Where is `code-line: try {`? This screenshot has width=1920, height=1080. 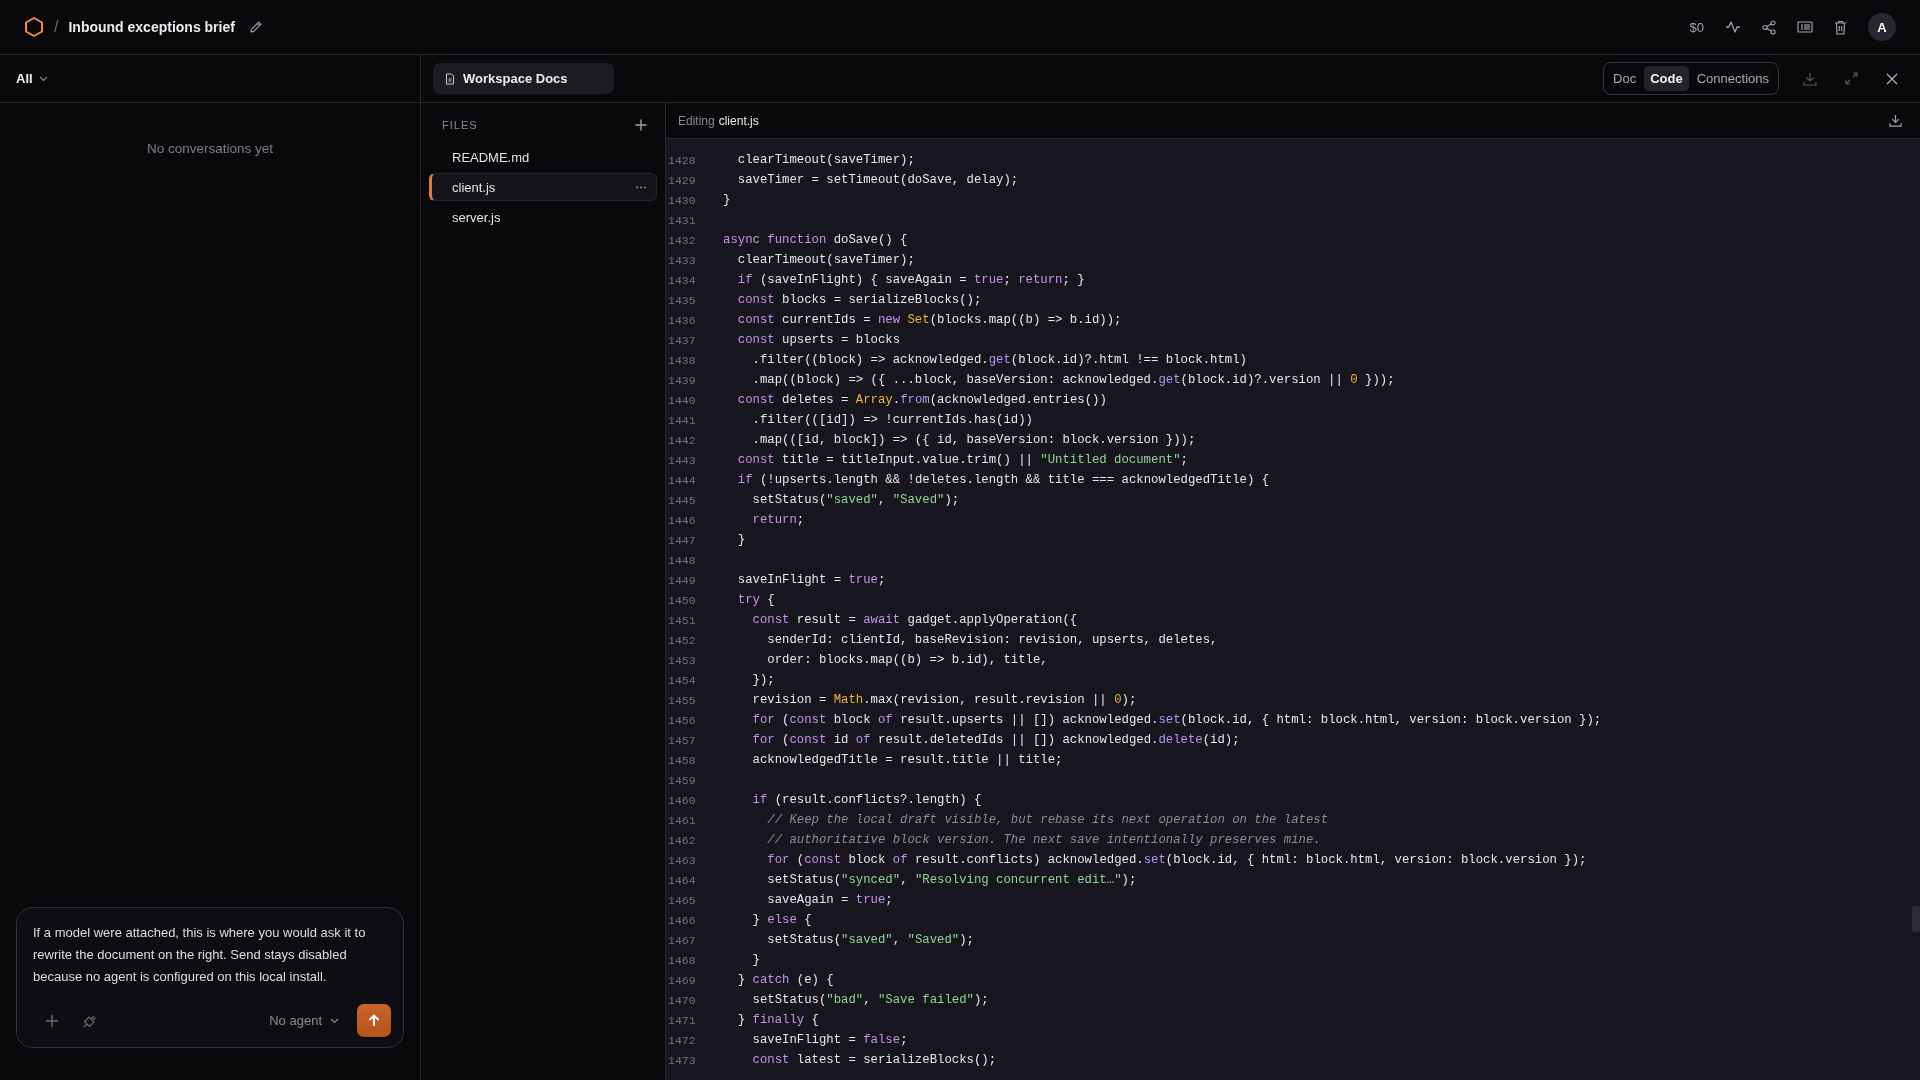 code-line: try { is located at coordinates (755, 600).